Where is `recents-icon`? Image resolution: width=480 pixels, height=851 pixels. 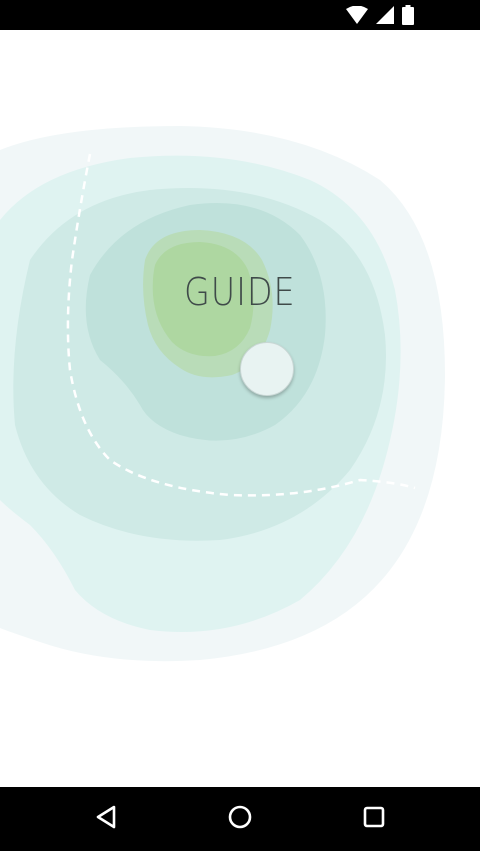 recents-icon is located at coordinates (374, 819).